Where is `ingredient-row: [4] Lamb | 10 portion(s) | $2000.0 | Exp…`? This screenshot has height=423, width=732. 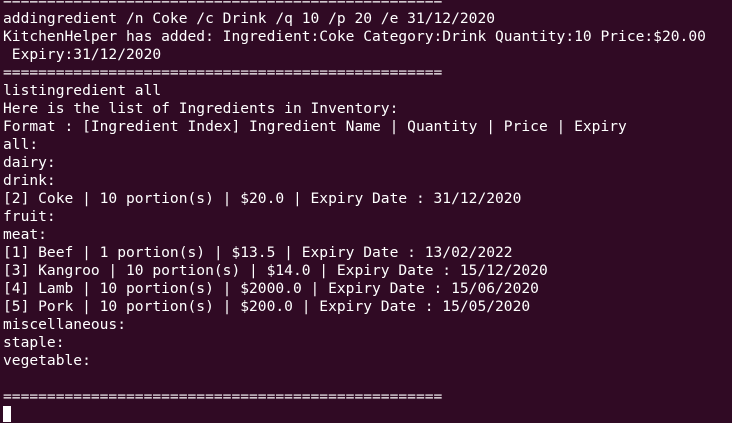 ingredient-row: [4] Lamb | 10 portion(s) | $2000.0 | Exp… is located at coordinates (271, 288).